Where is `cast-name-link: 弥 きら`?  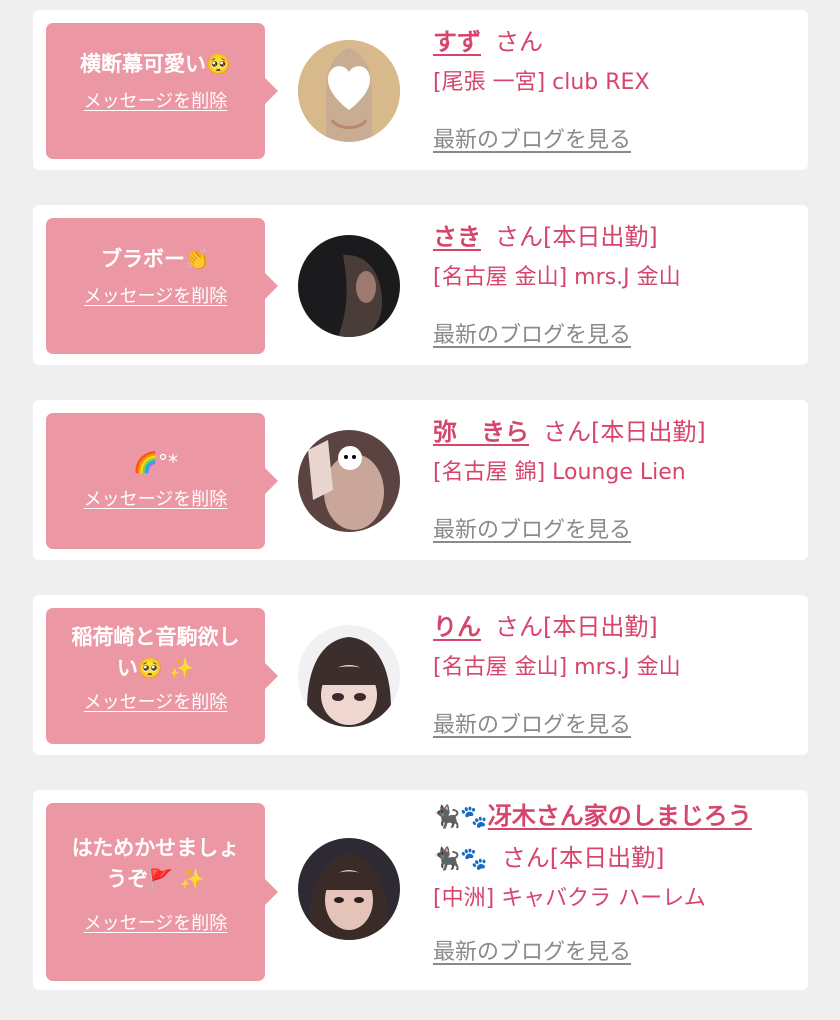 cast-name-link: 弥 きら is located at coordinates (481, 432).